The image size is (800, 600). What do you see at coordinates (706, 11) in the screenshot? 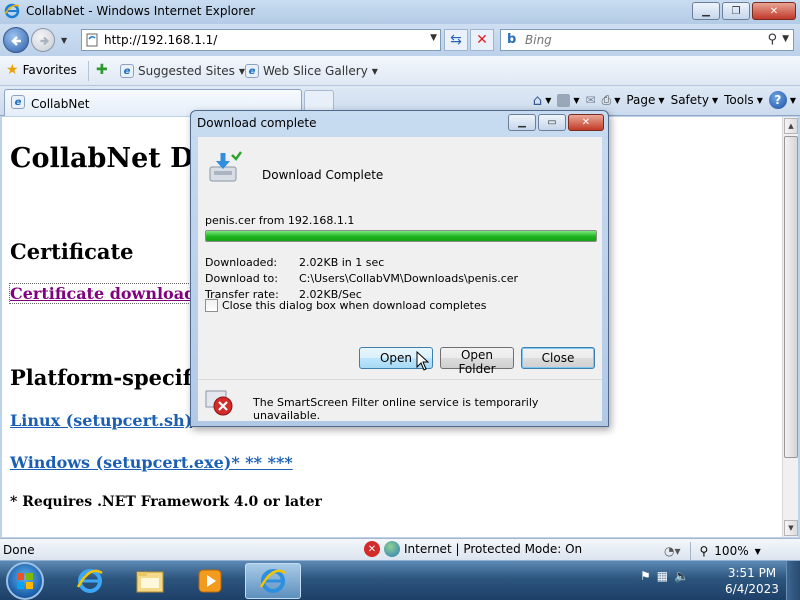
I see `minimize-button: ▁` at bounding box center [706, 11].